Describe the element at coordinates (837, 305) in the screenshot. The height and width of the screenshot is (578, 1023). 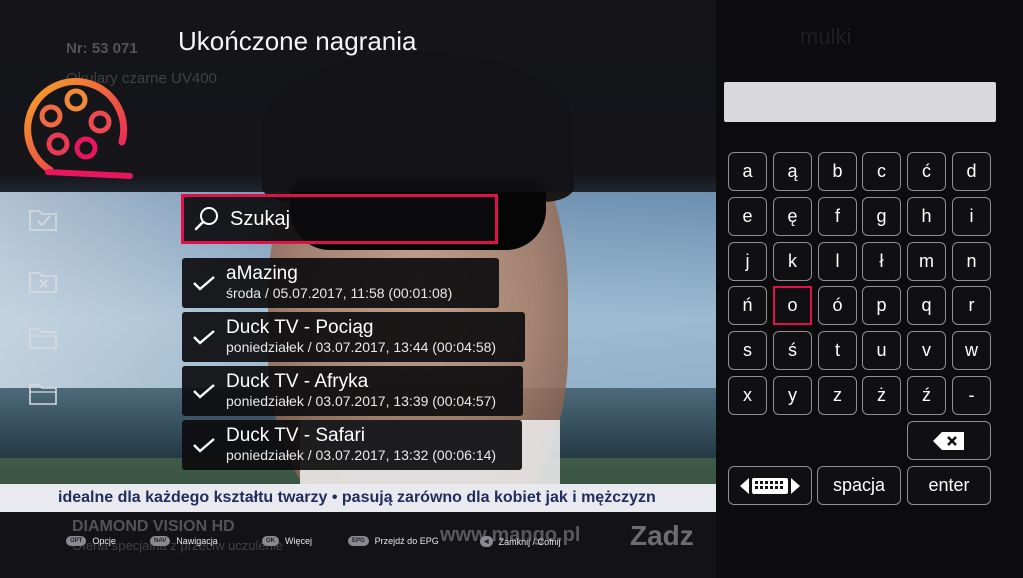
I see `key-ó: ó` at that location.